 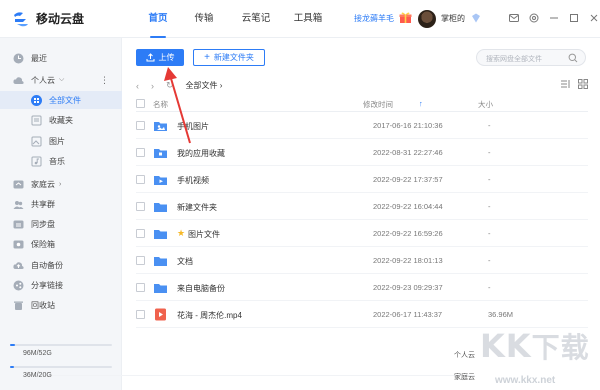 What do you see at coordinates (61, 204) in the screenshot?
I see `sidebar-item-share-group: 共享群` at bounding box center [61, 204].